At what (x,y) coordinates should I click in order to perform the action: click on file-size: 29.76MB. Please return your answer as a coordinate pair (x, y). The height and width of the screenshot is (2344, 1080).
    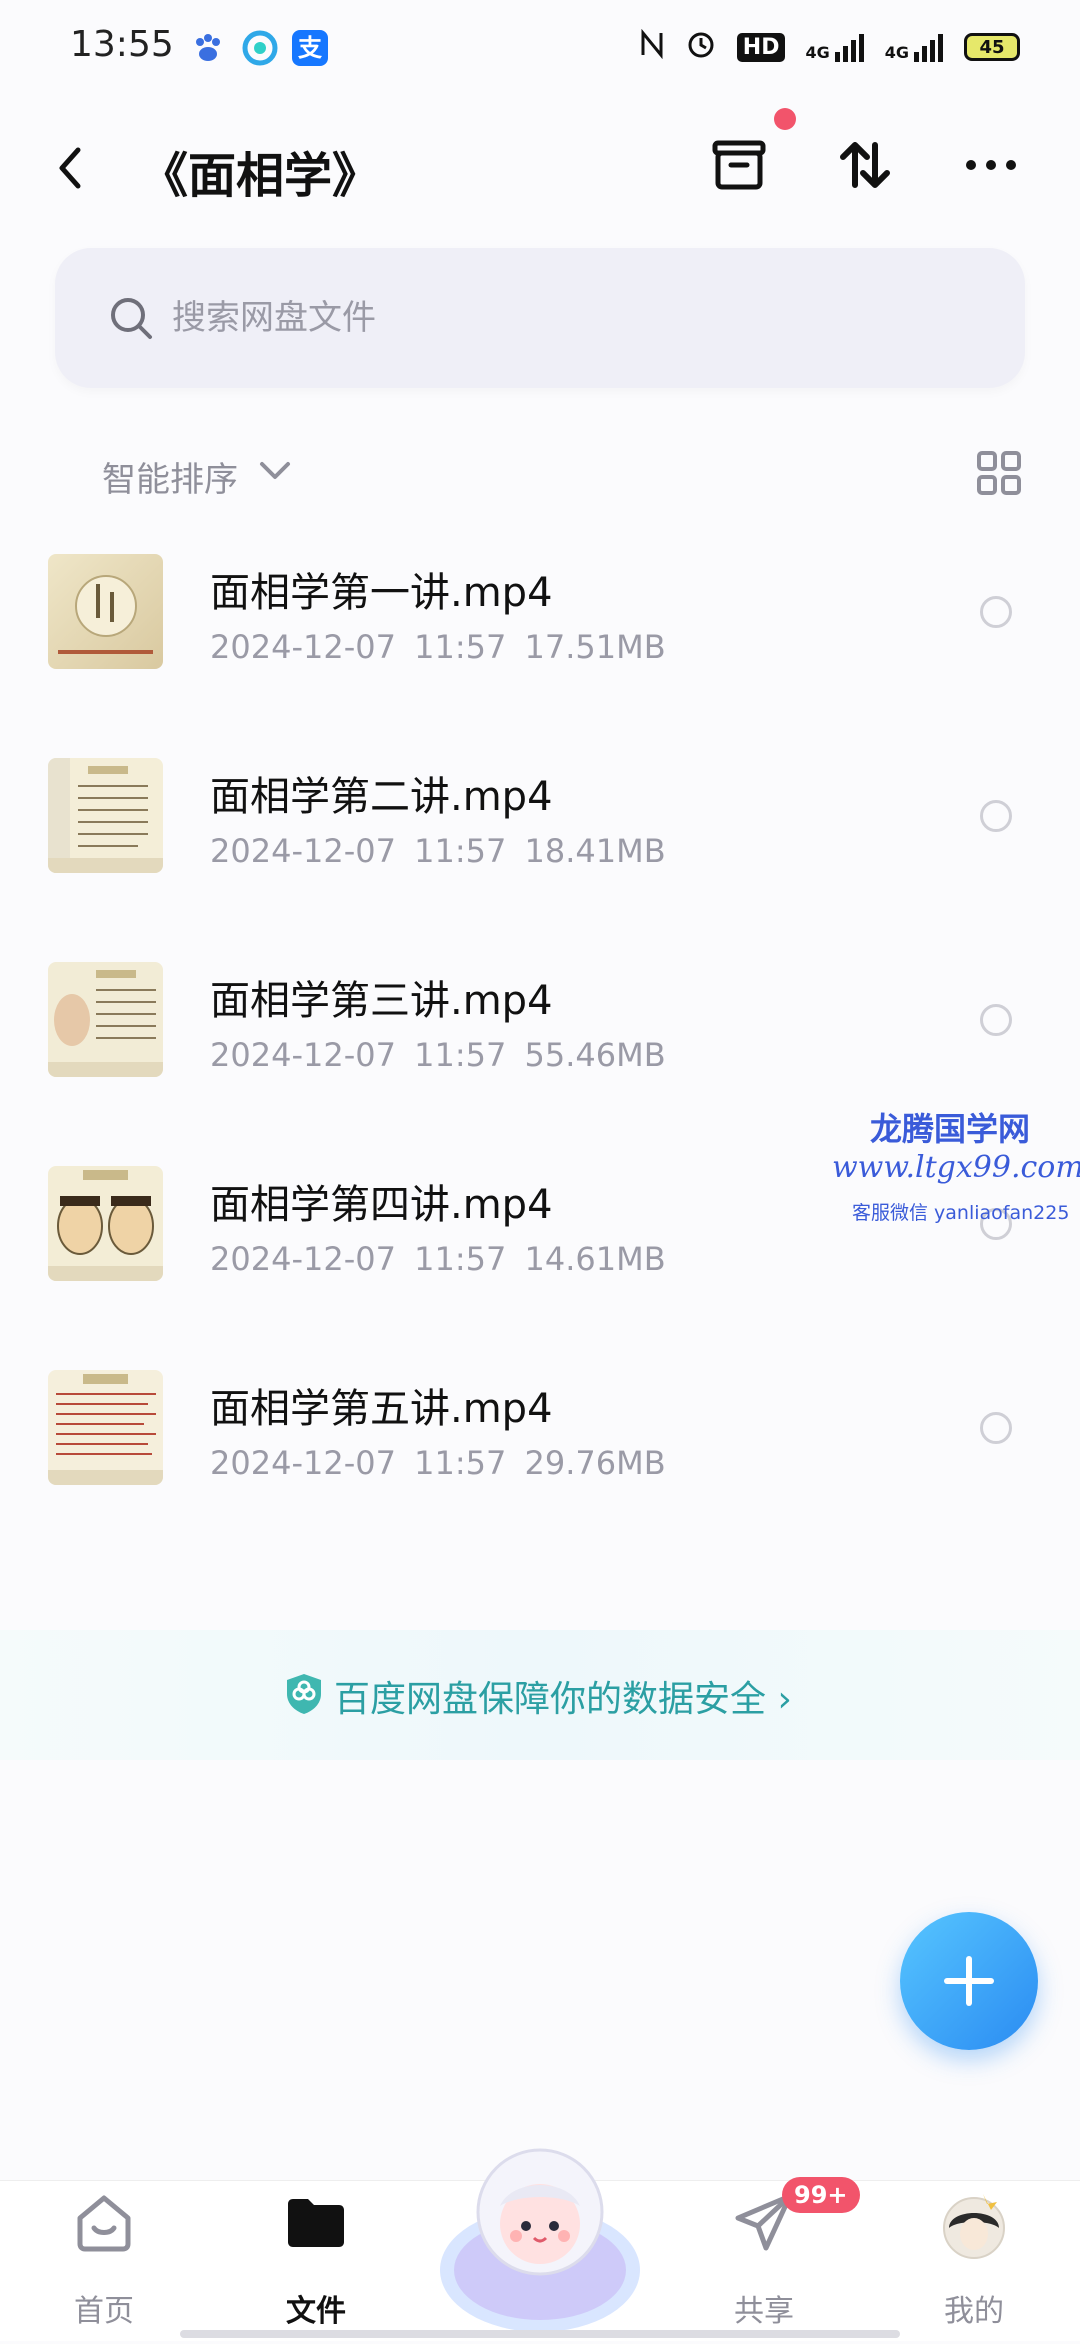
    Looking at the image, I should click on (595, 1463).